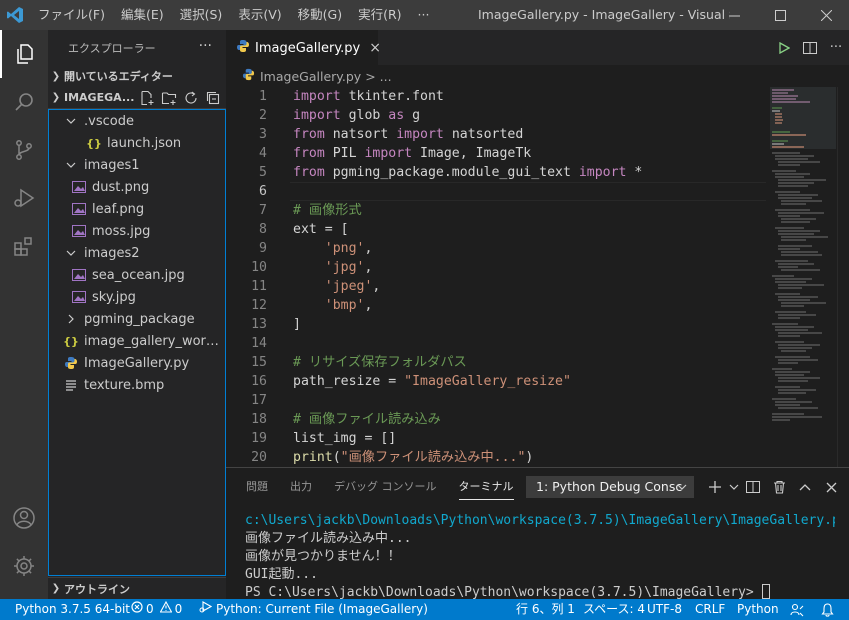 The height and width of the screenshot is (620, 849). What do you see at coordinates (310, 76) in the screenshot?
I see `breadcrumb-file: ImageGallery.py` at bounding box center [310, 76].